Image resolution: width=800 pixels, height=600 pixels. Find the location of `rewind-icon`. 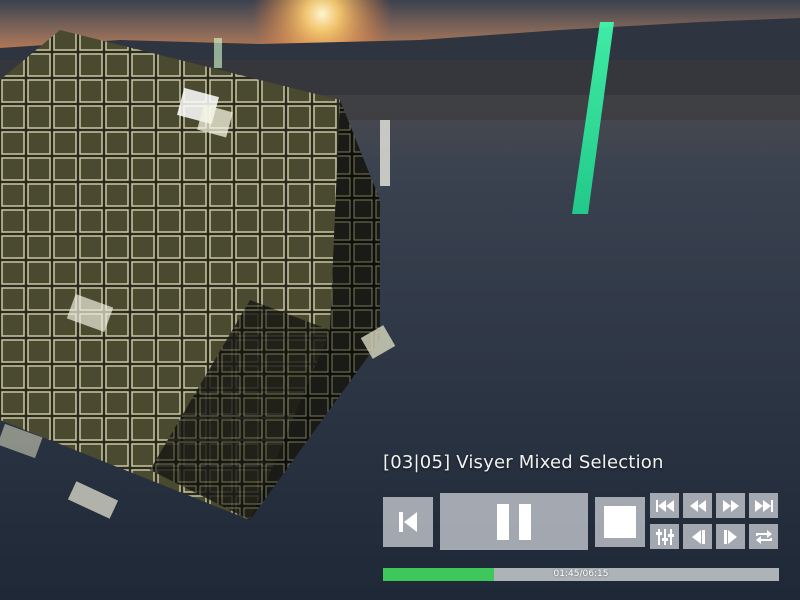

rewind-icon is located at coordinates (697, 505).